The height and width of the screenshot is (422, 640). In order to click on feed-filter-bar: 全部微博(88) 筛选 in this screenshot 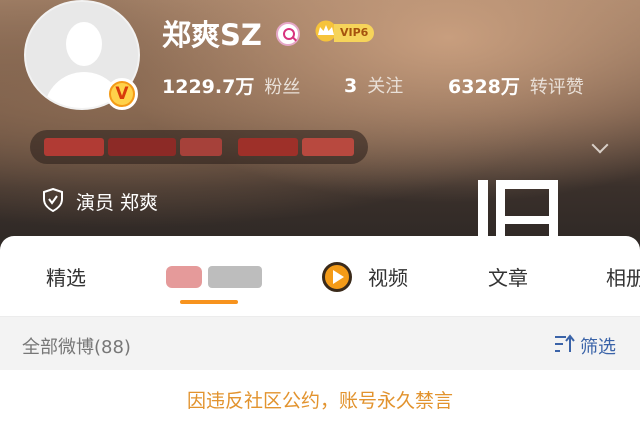, I will do `click(320, 343)`.